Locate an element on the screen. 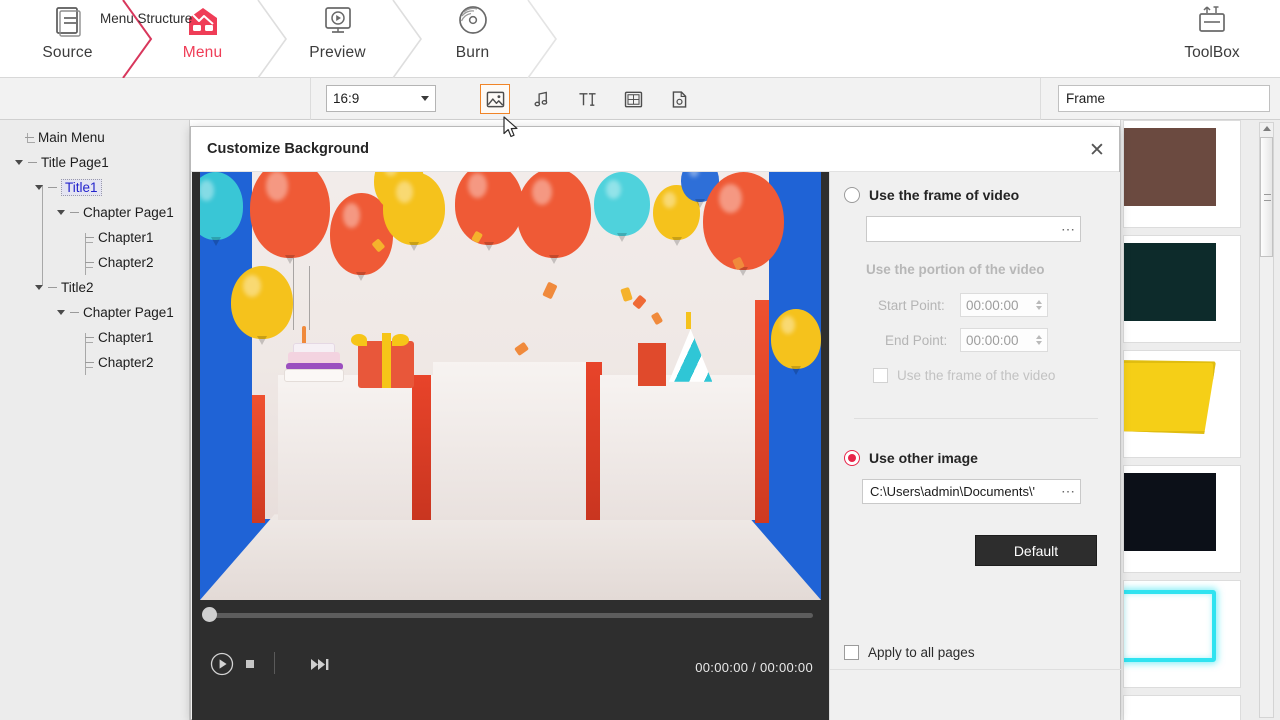 This screenshot has width=1280, height=720. tree-node-chapter-page1-b: Chapter Page1 is located at coordinates (95, 312).